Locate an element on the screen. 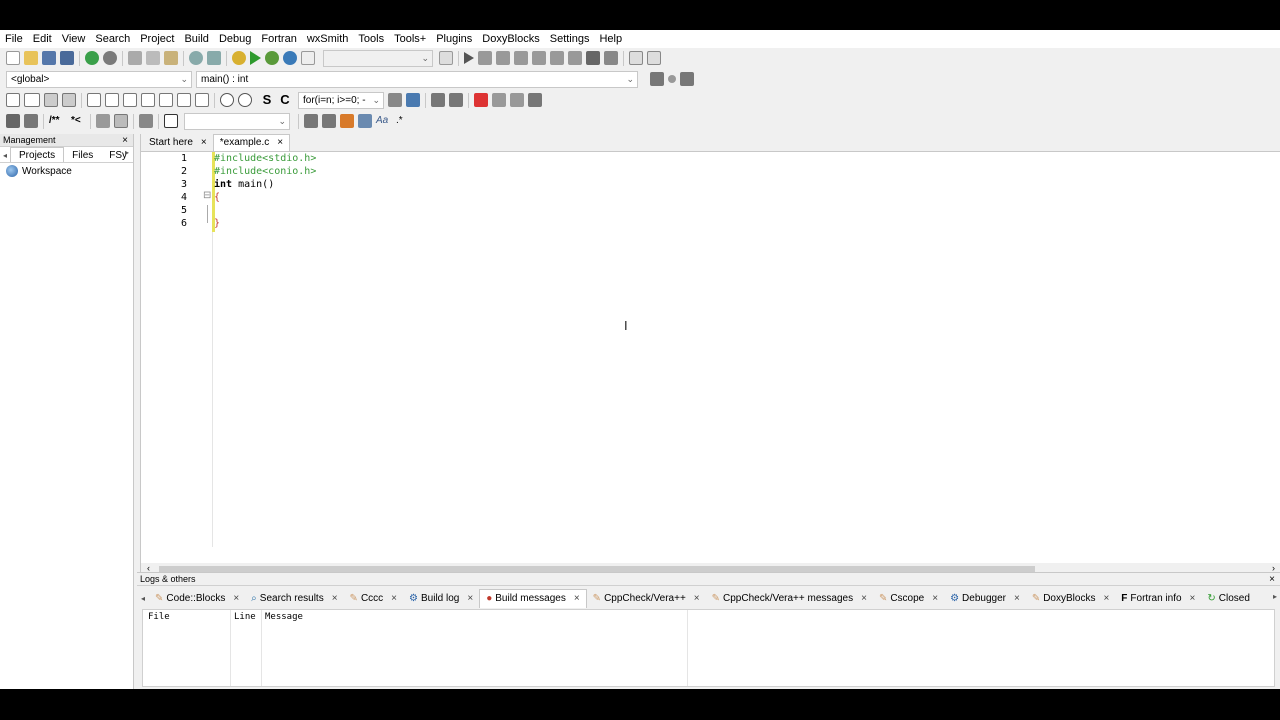  next-instruction-icon is located at coordinates (557, 58).